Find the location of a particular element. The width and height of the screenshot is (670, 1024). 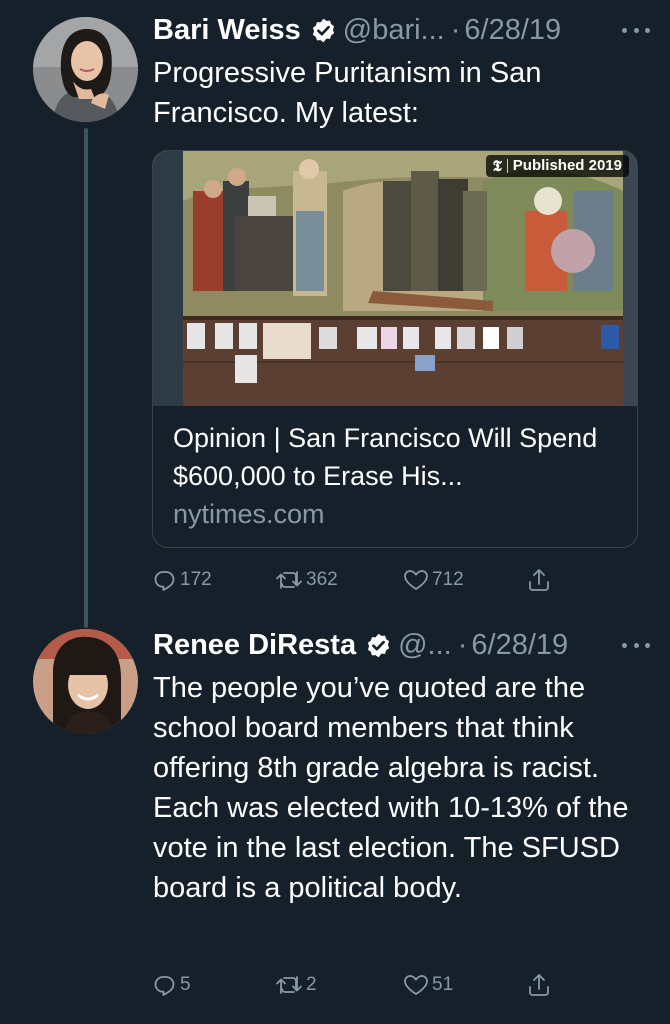

like-button: 712 is located at coordinates (433, 580).